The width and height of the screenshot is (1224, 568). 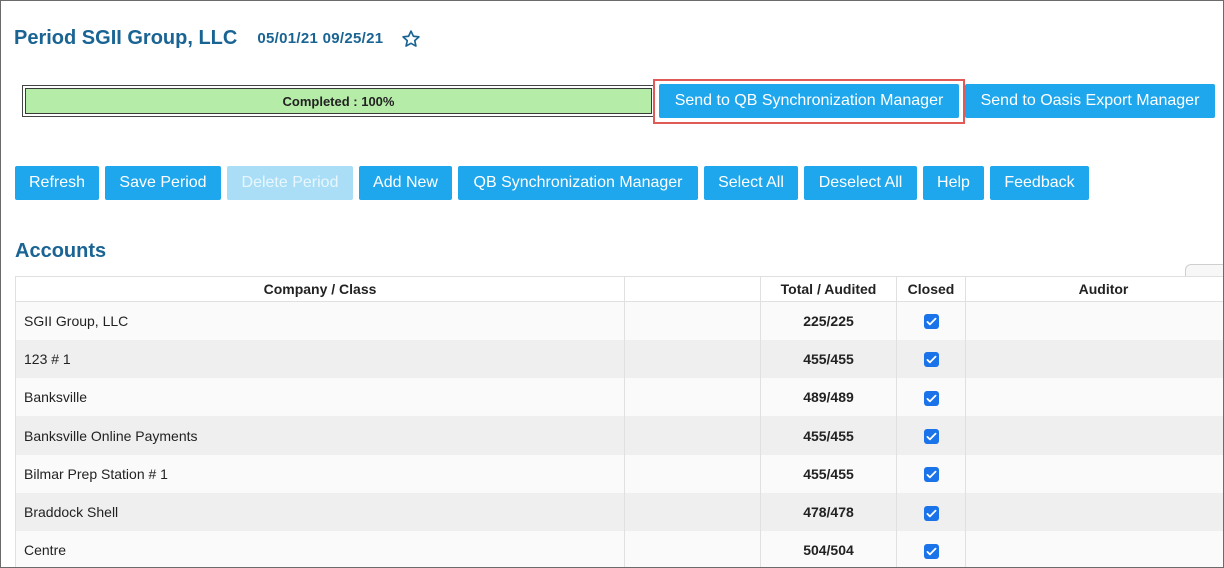 I want to click on table-row: Banksville 489/489, so click(x=619, y=397).